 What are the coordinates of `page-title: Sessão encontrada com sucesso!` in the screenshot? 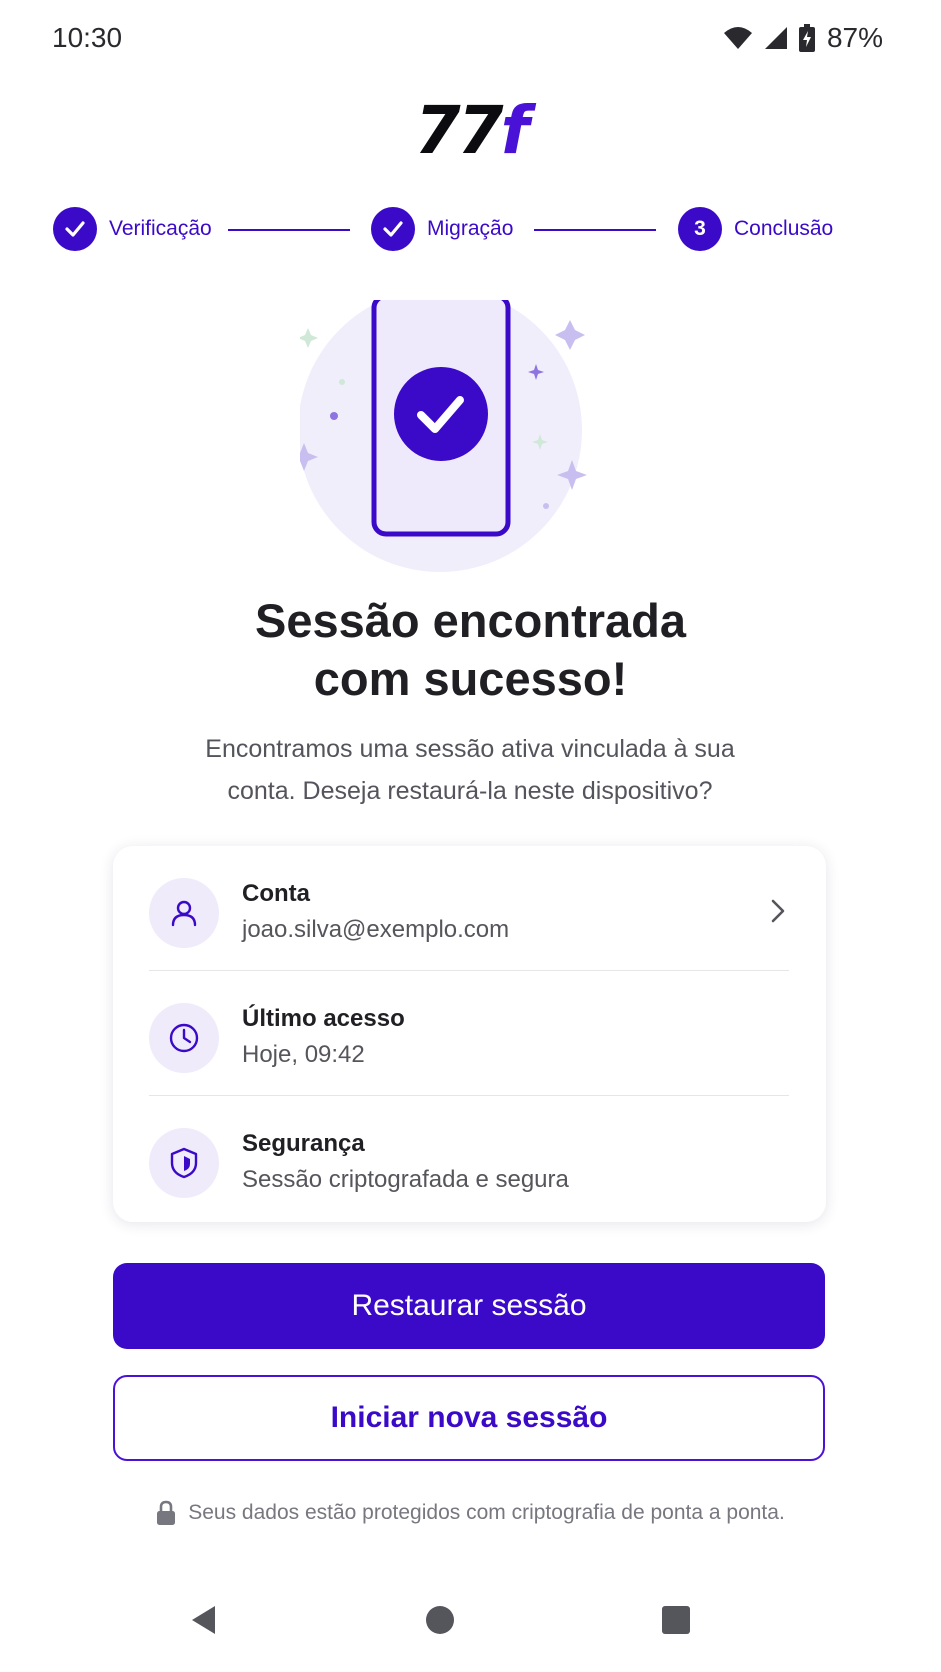 It's located at (470, 650).